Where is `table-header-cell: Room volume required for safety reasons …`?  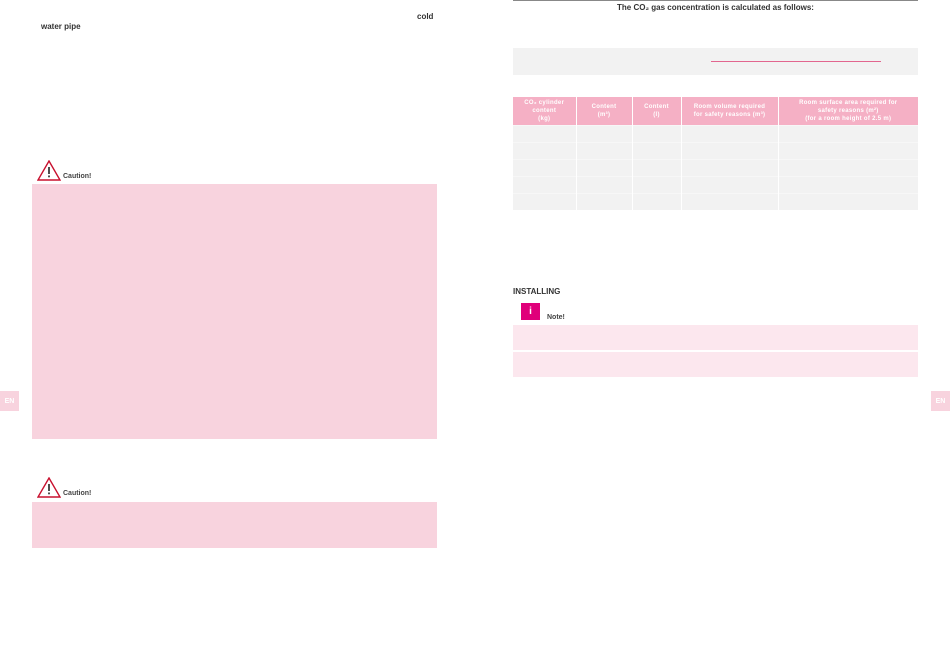 table-header-cell: Room volume required for safety reasons … is located at coordinates (730, 111).